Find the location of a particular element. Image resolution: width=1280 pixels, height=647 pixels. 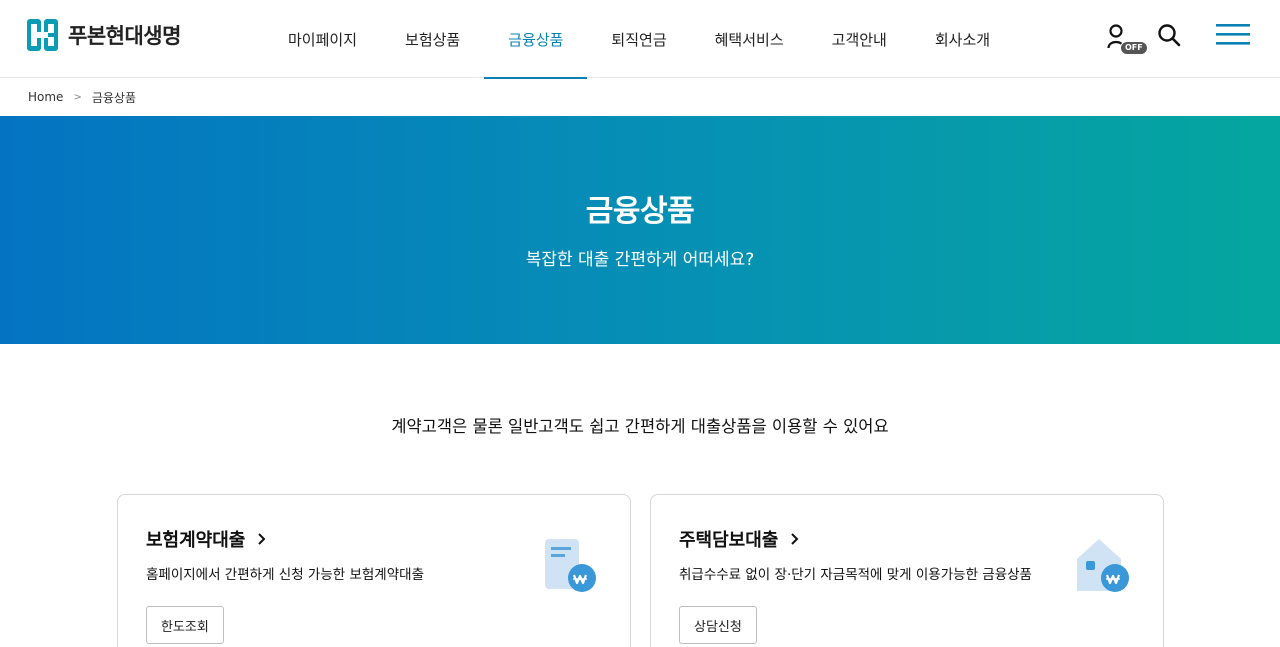

card-title: 보험계약대출 is located at coordinates (196, 540).